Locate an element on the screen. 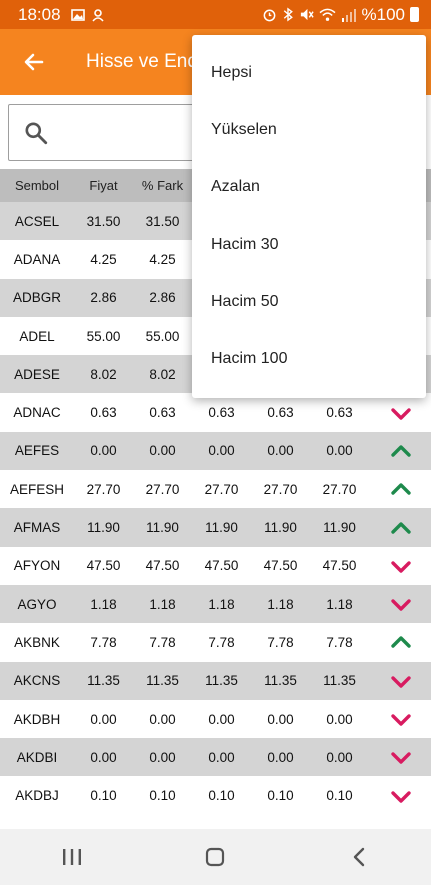 This screenshot has height=885, width=431. table-row: AEFESH 27.70 27.70 27.70 27.70 27.70 is located at coordinates (215, 489).